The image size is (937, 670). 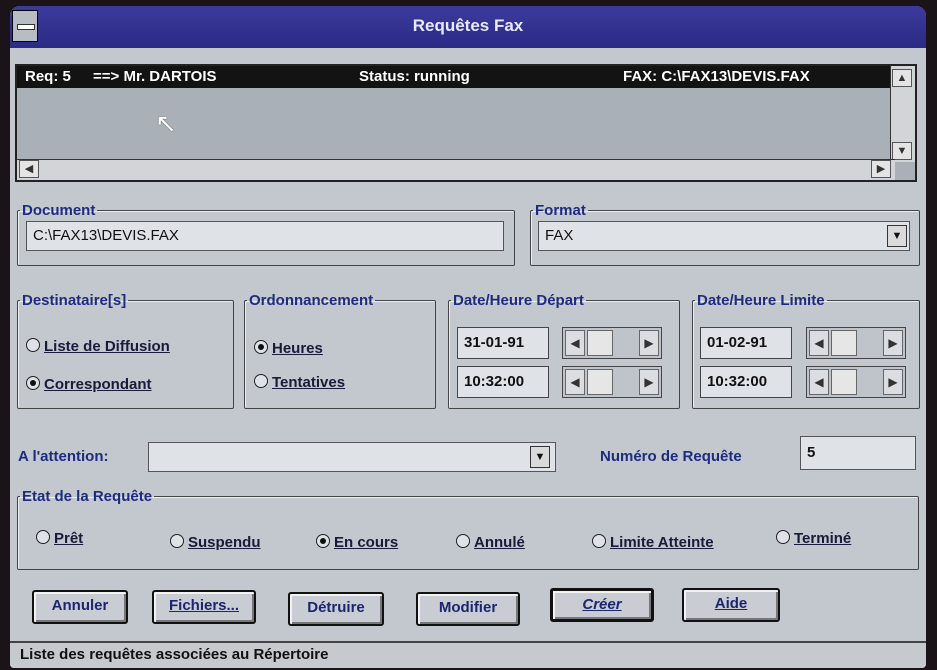 What do you see at coordinates (468, 609) in the screenshot?
I see `modifier-button: Modifier` at bounding box center [468, 609].